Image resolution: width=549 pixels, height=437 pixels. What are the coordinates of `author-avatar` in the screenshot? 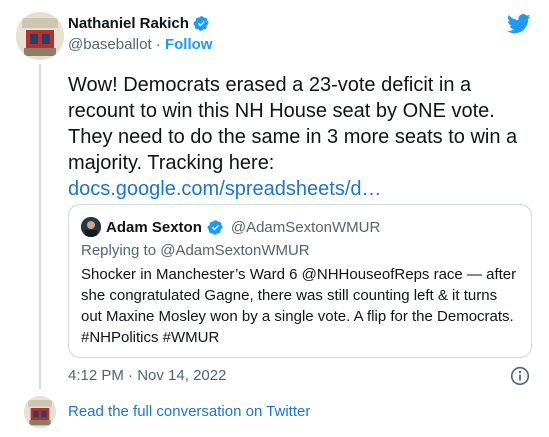 It's located at (40, 36).